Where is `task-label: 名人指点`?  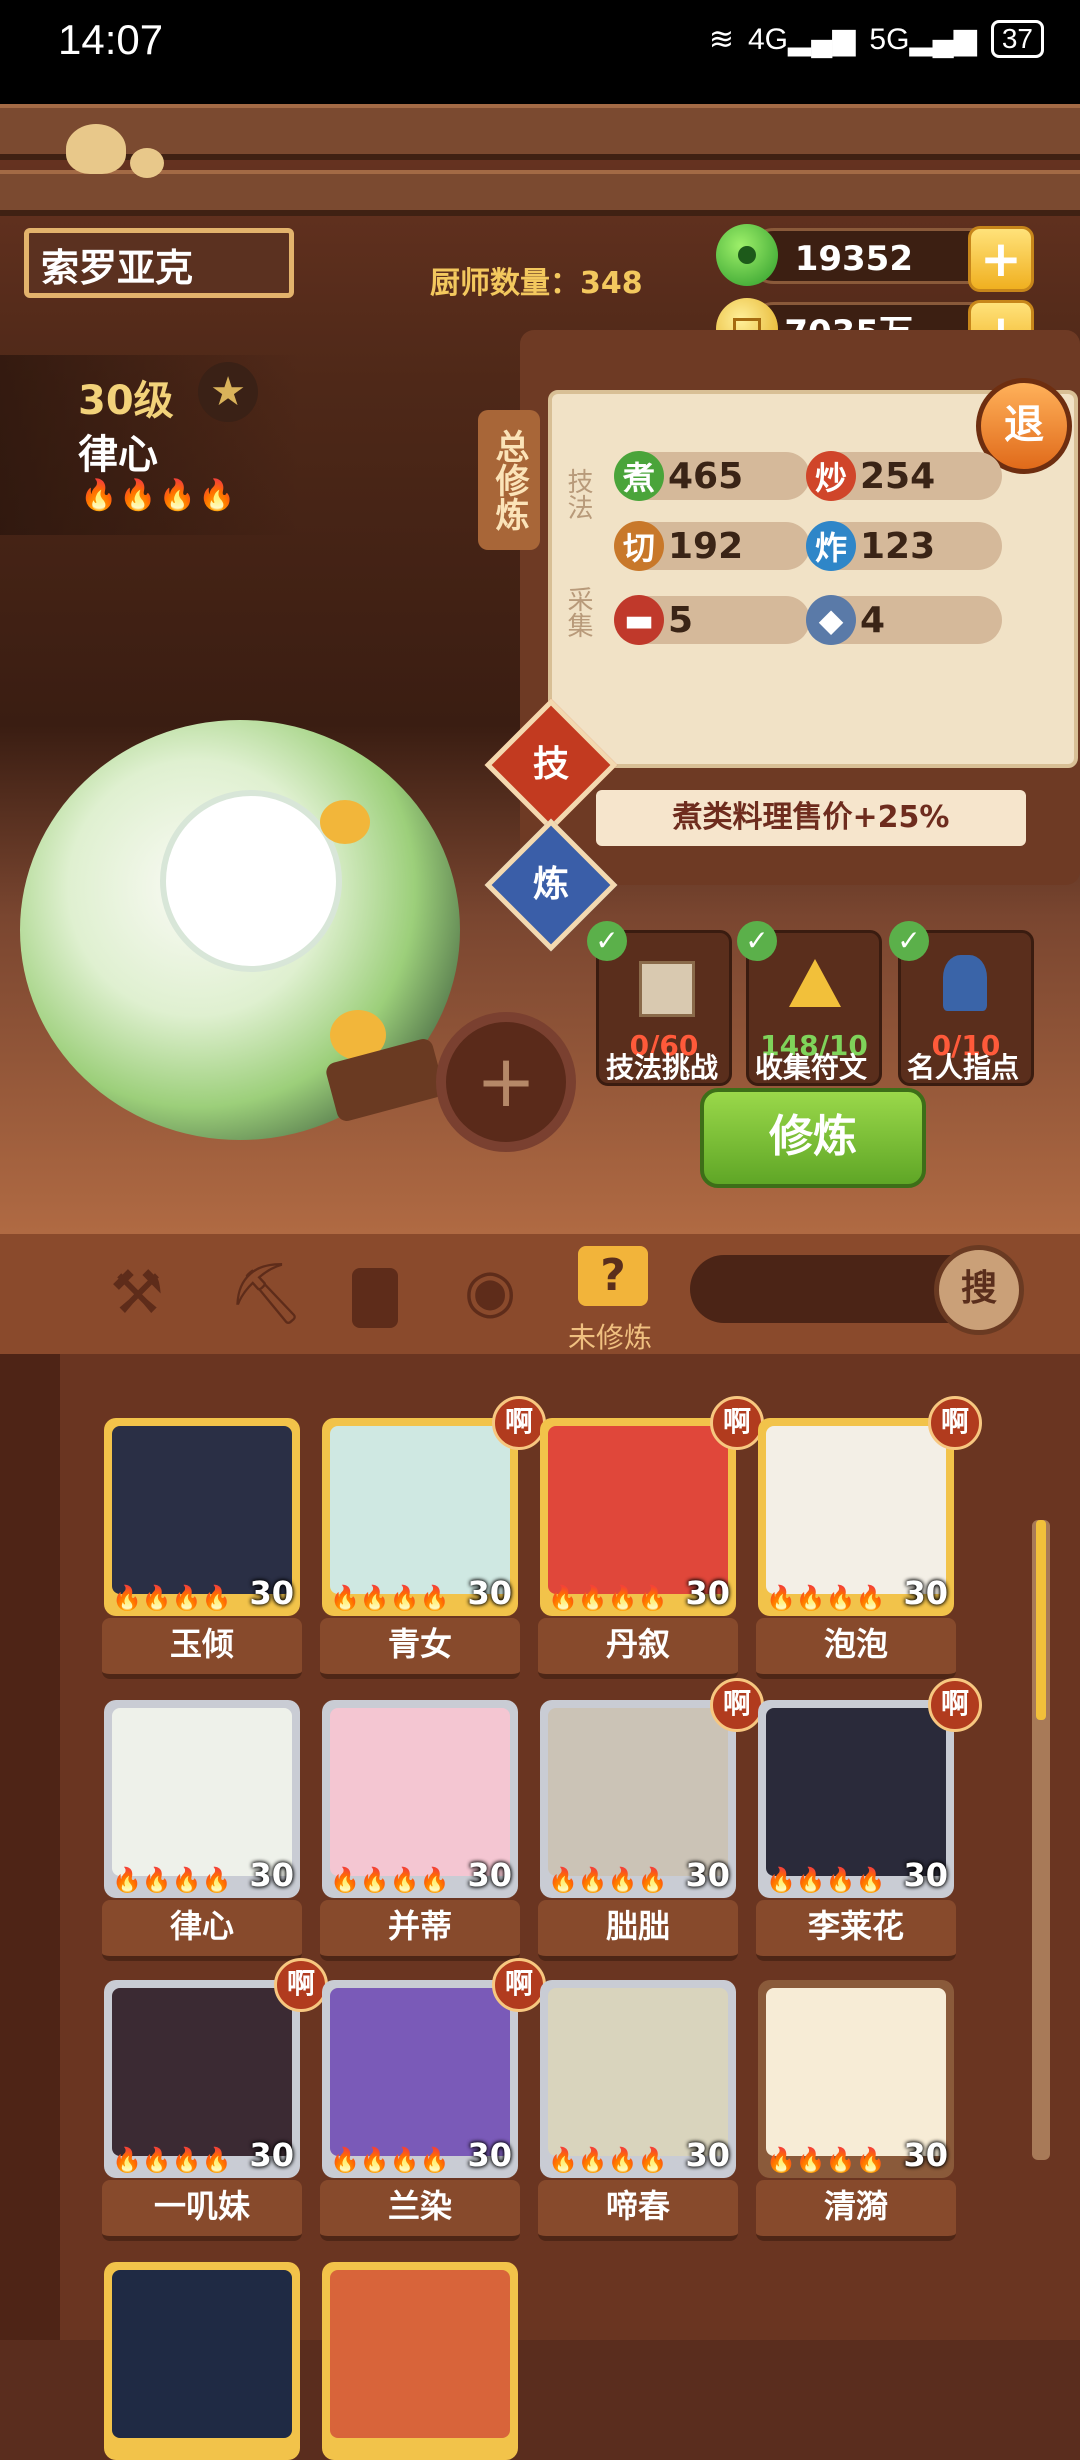 task-label: 名人指点 is located at coordinates (962, 1067).